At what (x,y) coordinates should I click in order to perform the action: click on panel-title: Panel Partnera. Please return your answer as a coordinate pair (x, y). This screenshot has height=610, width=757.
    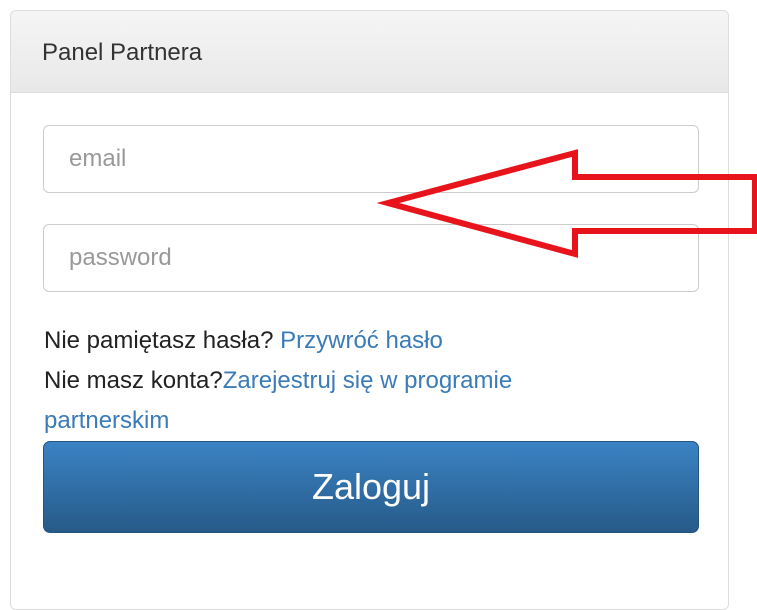
    Looking at the image, I should click on (369, 52).